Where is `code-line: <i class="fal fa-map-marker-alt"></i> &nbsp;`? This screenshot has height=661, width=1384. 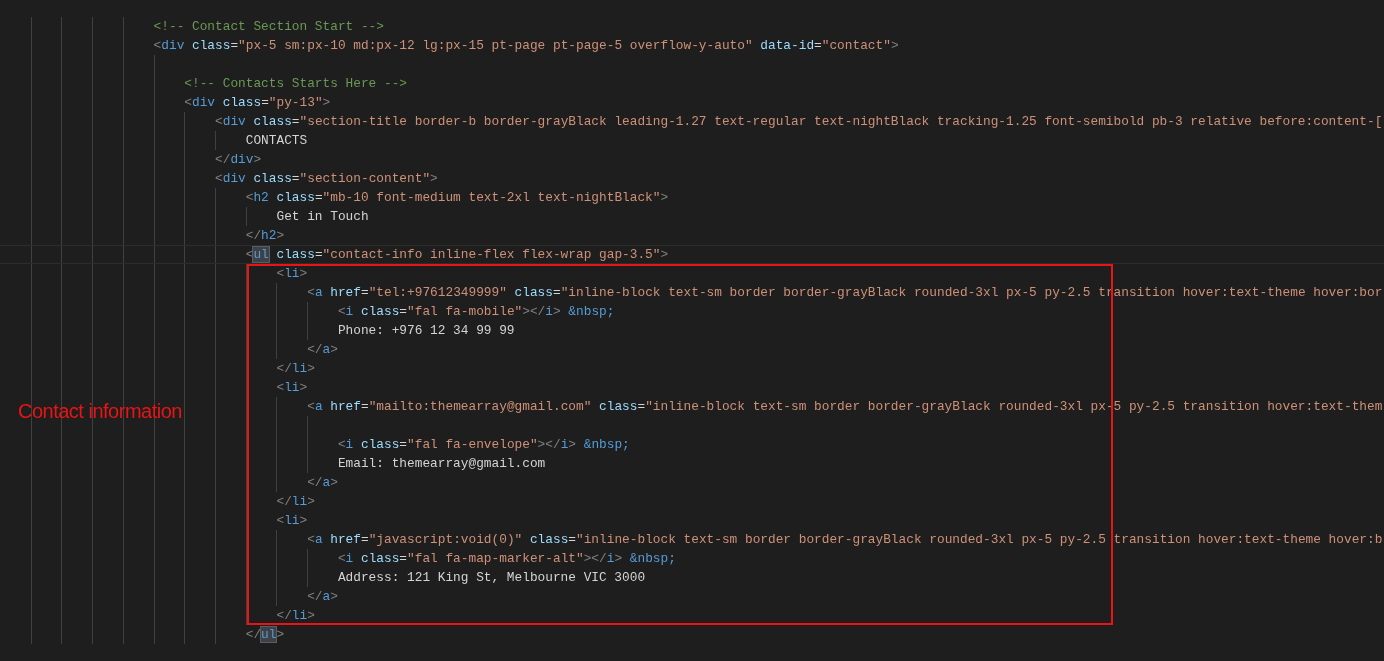 code-line: <i class="fal fa-map-marker-alt"></i> &nbsp; is located at coordinates (506, 559).